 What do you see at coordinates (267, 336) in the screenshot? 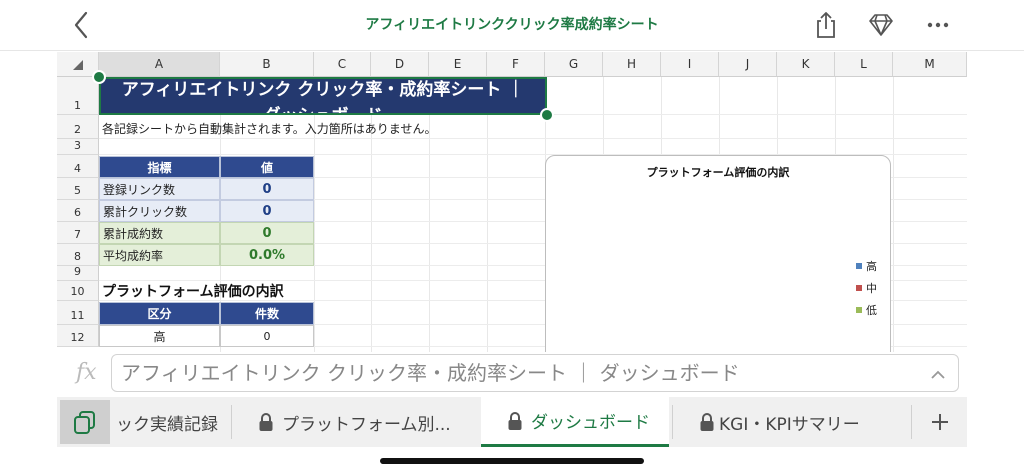
I see `breakdown-value: 0` at bounding box center [267, 336].